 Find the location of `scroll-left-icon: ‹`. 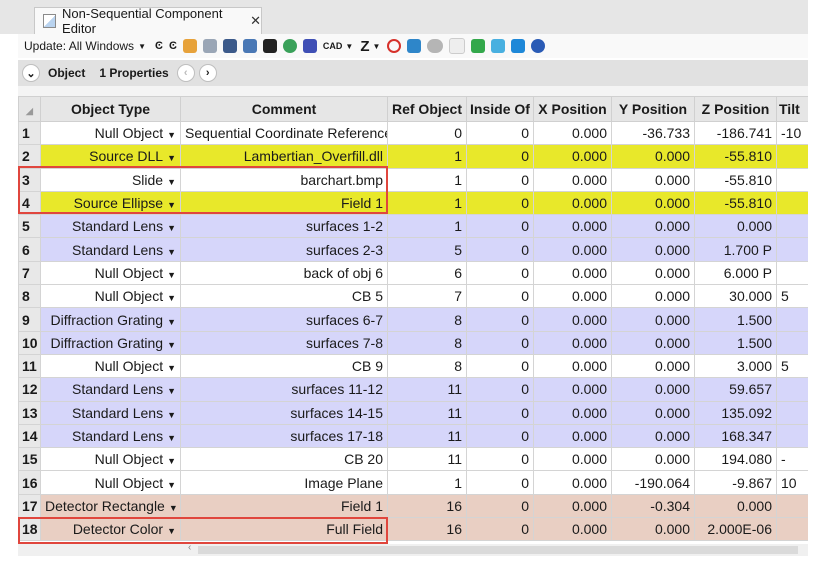

scroll-left-icon: ‹ is located at coordinates (189, 547).